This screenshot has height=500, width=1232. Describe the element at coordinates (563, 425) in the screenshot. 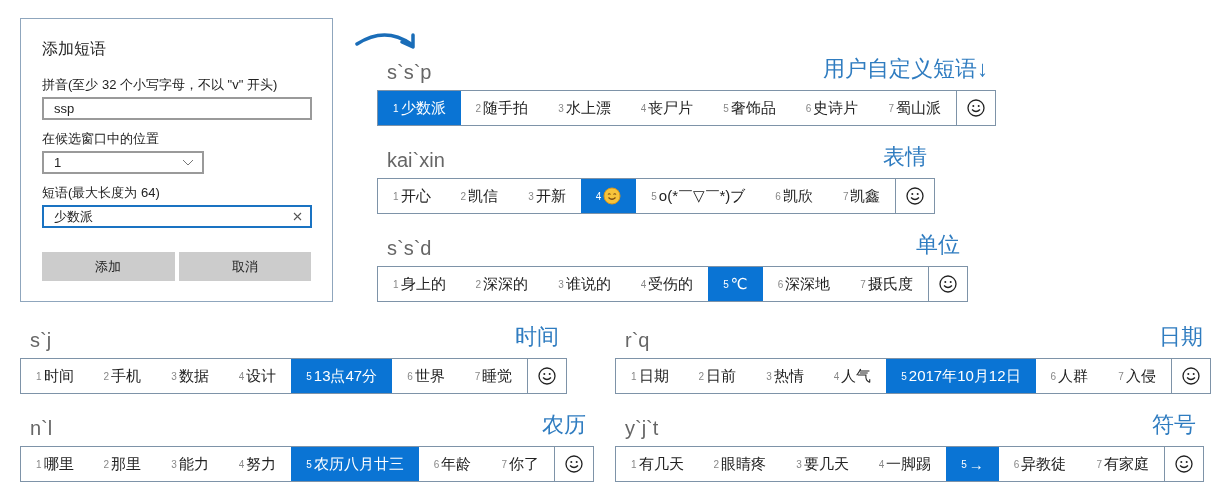

I see `category-label: 农历` at that location.